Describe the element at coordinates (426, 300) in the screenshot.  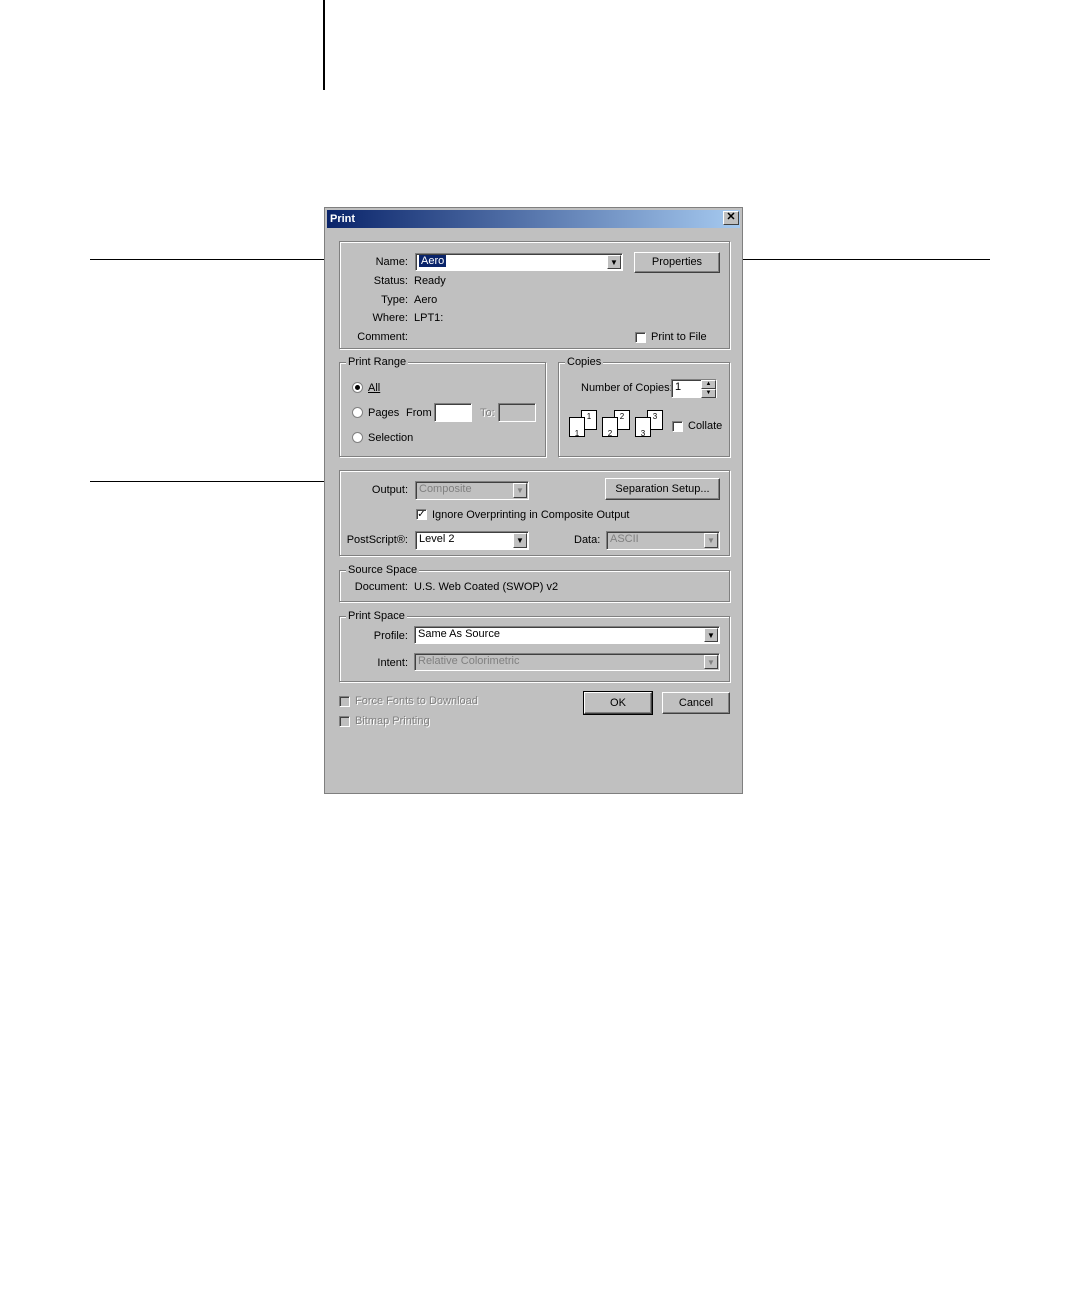
I see `type-value: Aero` at that location.